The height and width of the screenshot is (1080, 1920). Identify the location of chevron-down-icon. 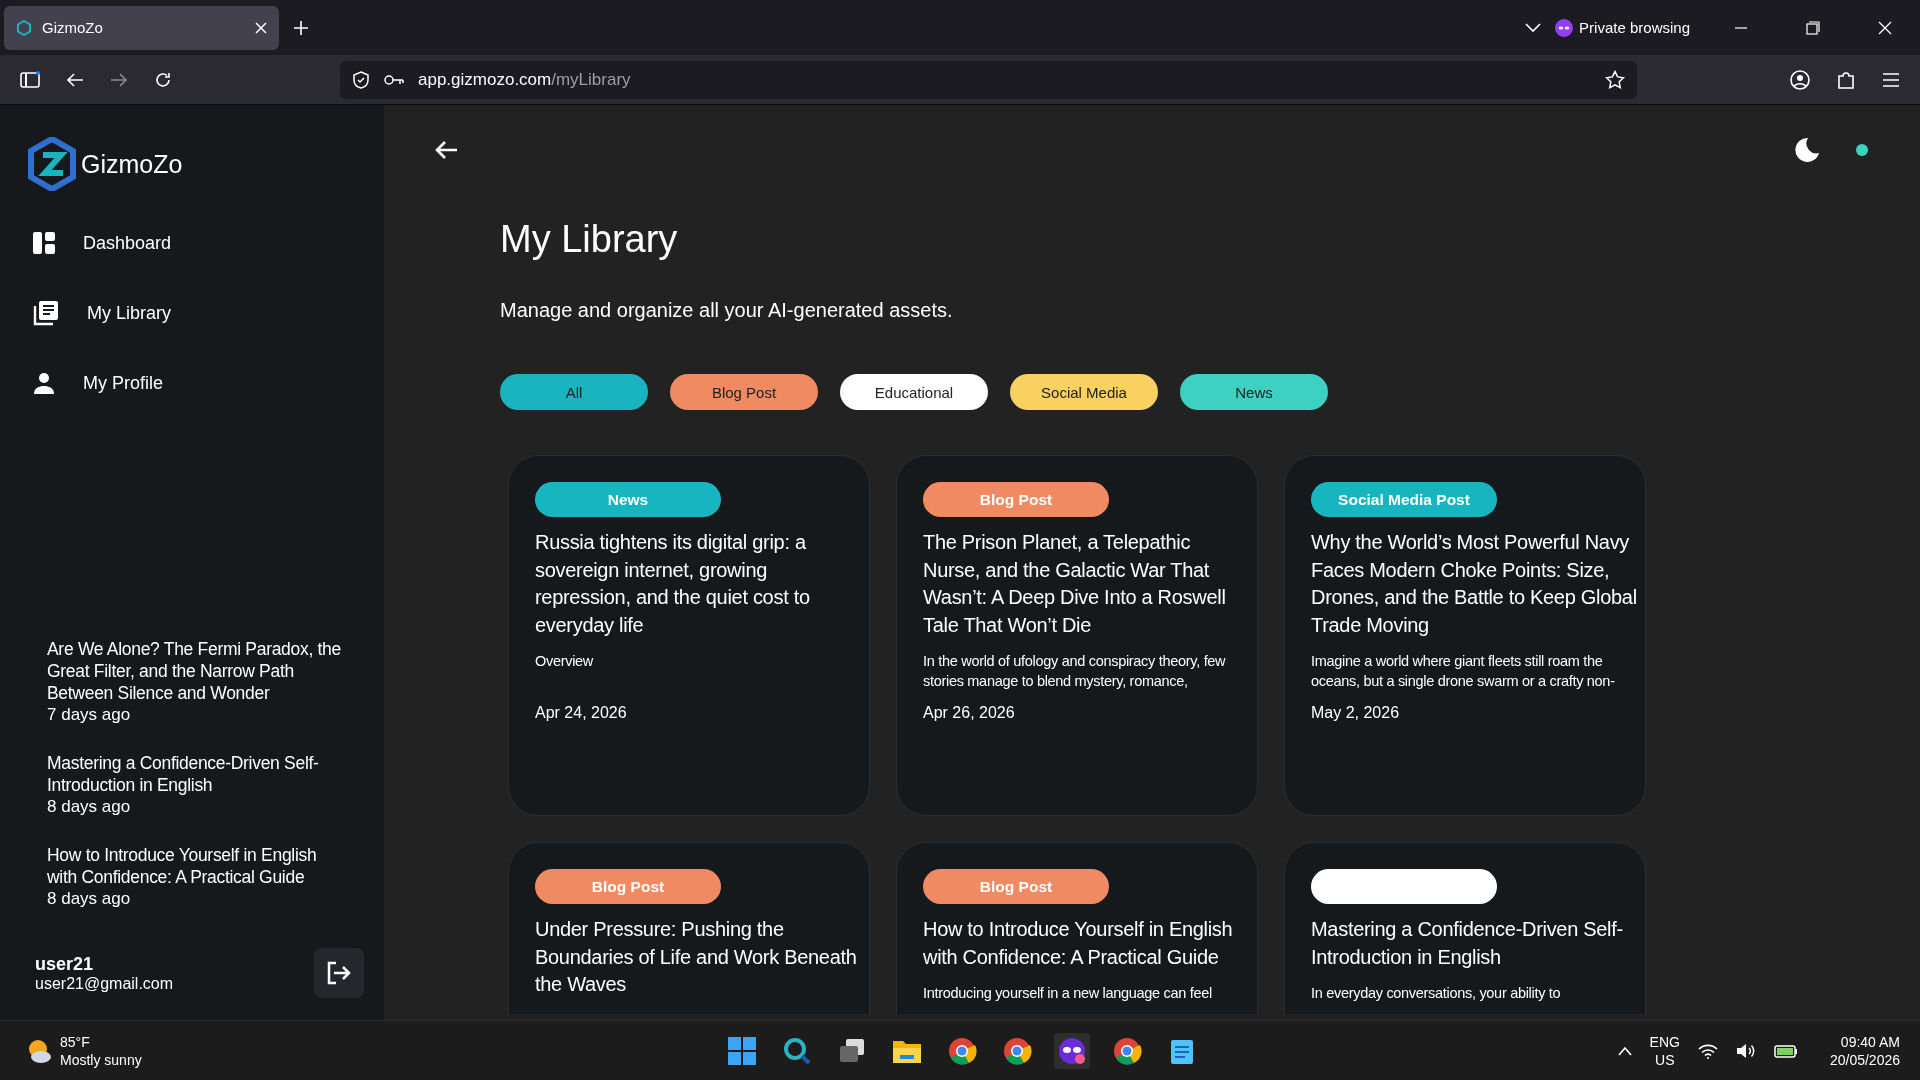
(1533, 27).